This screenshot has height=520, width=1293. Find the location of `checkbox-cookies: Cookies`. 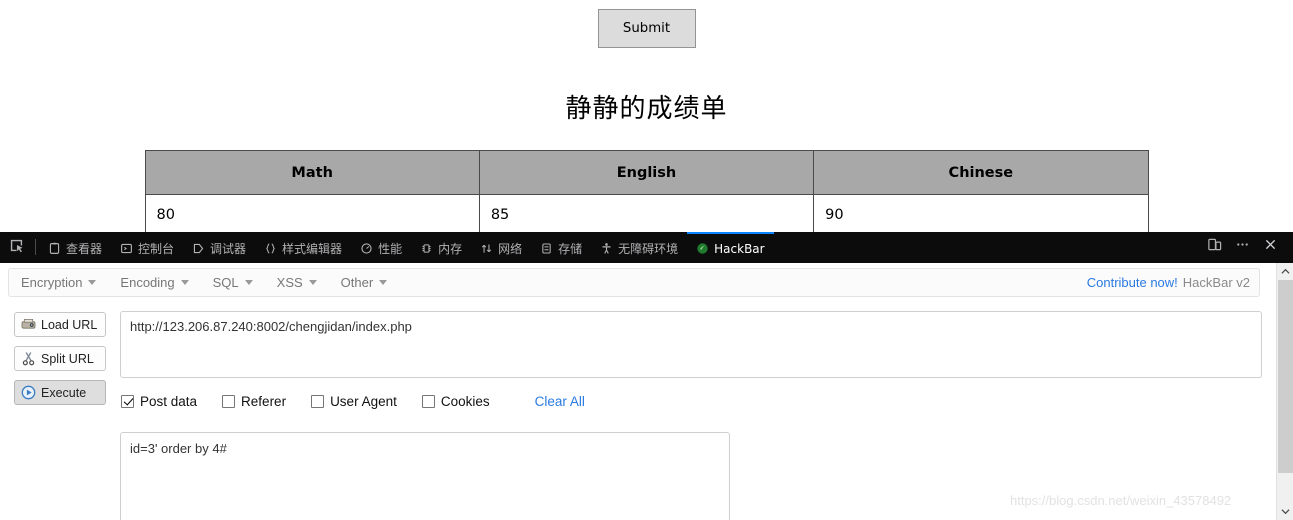

checkbox-cookies: Cookies is located at coordinates (455, 401).